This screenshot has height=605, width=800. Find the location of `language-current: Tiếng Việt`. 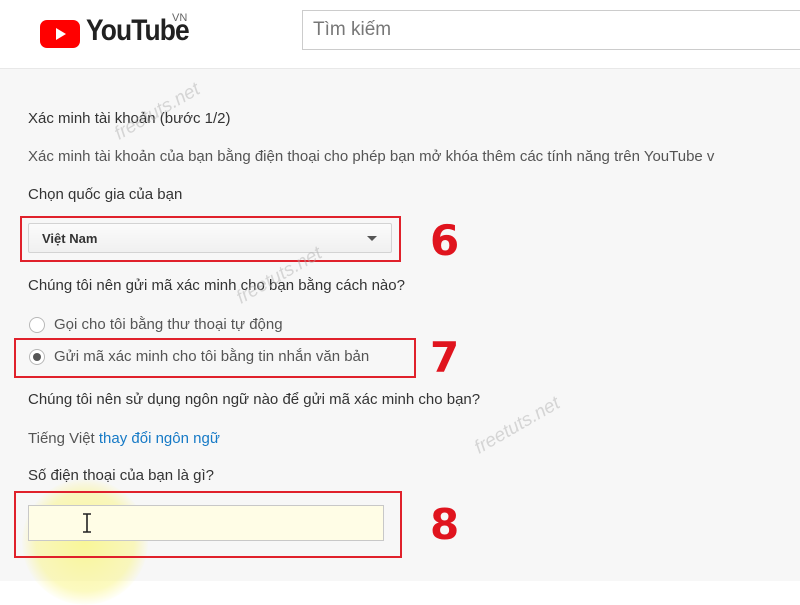

language-current: Tiếng Việt is located at coordinates (61, 438).